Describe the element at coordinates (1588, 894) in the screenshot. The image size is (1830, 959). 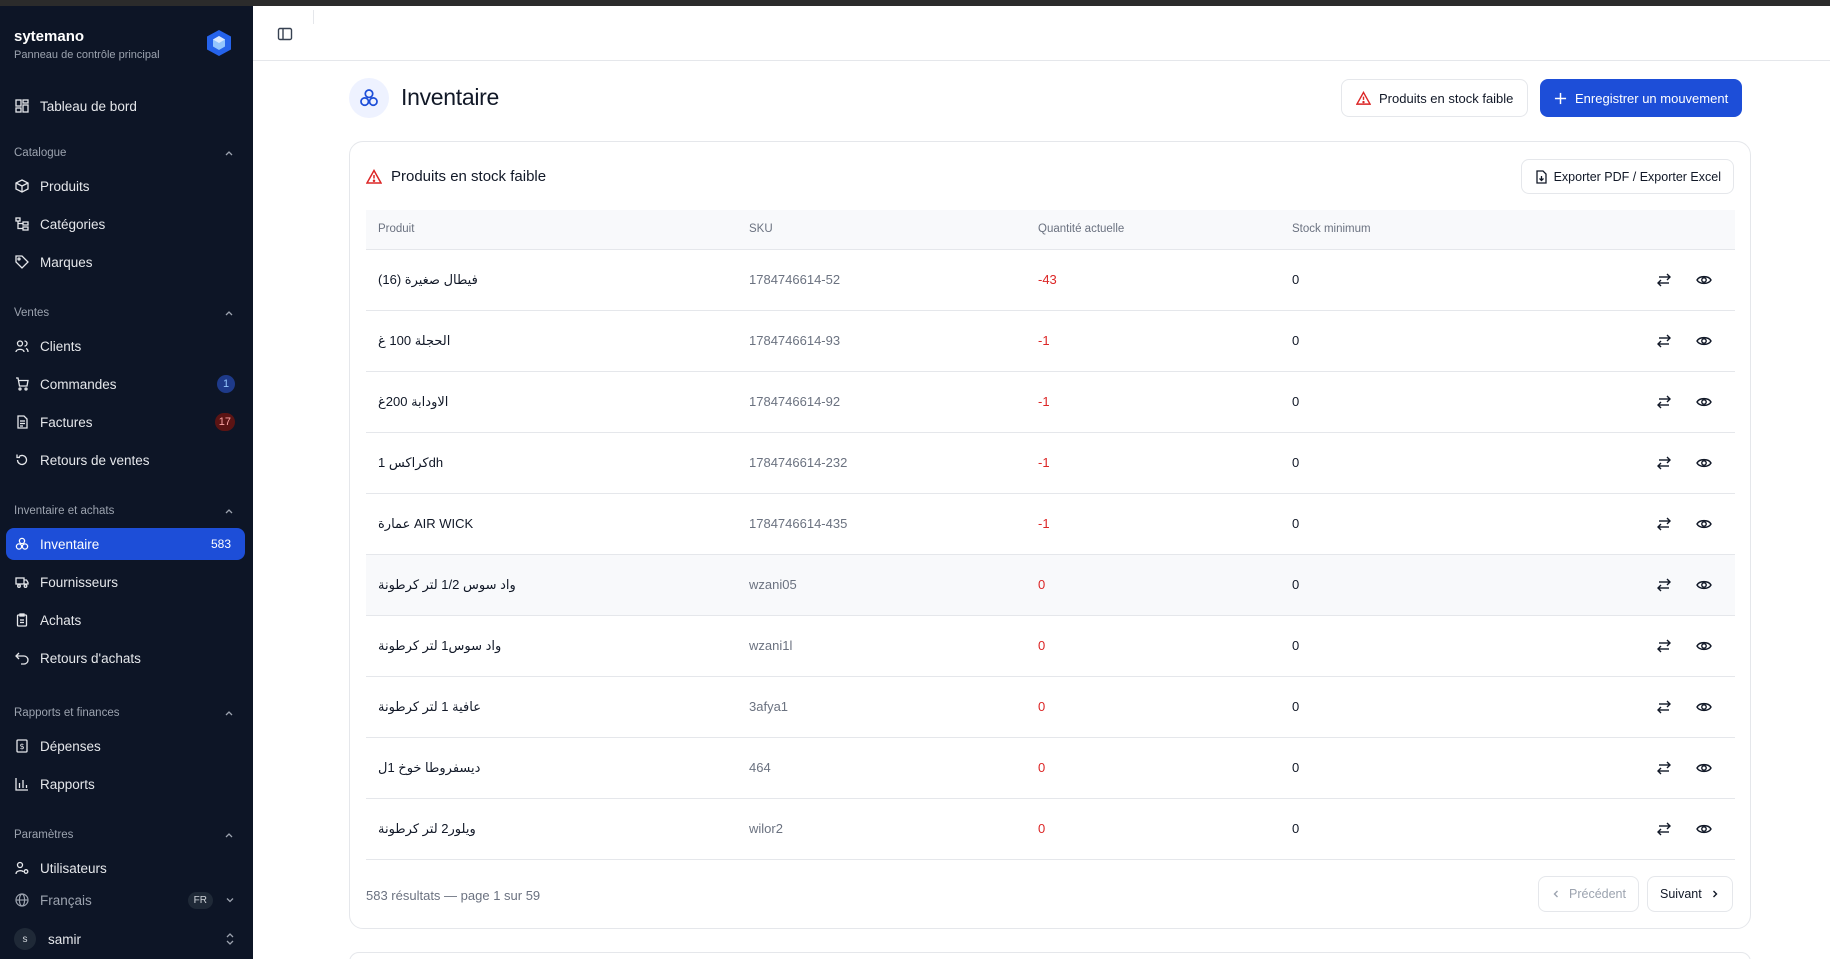
I see `previous-page-button: Précédent` at that location.